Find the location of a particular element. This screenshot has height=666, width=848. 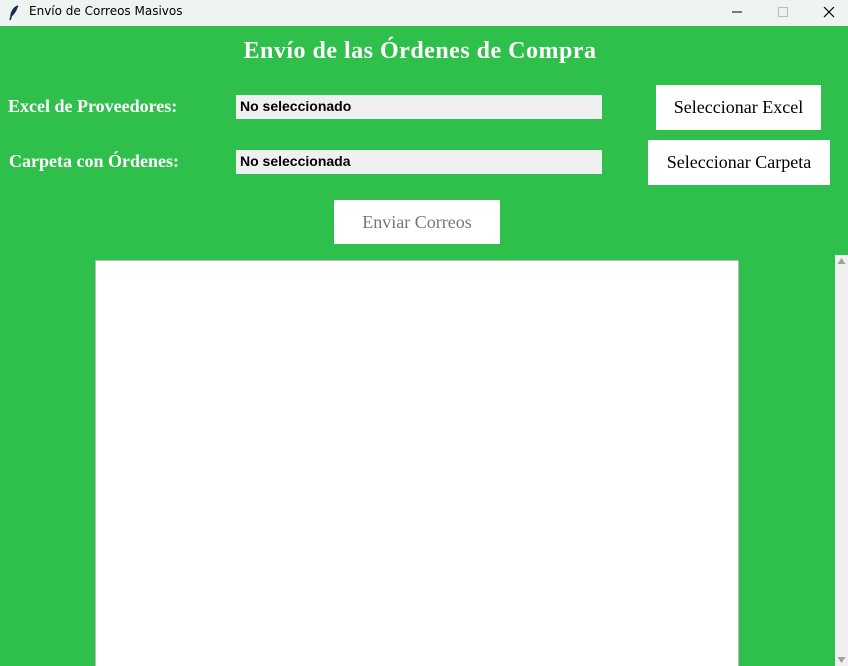

scroll-up-arrow-icon is located at coordinates (841, 261).